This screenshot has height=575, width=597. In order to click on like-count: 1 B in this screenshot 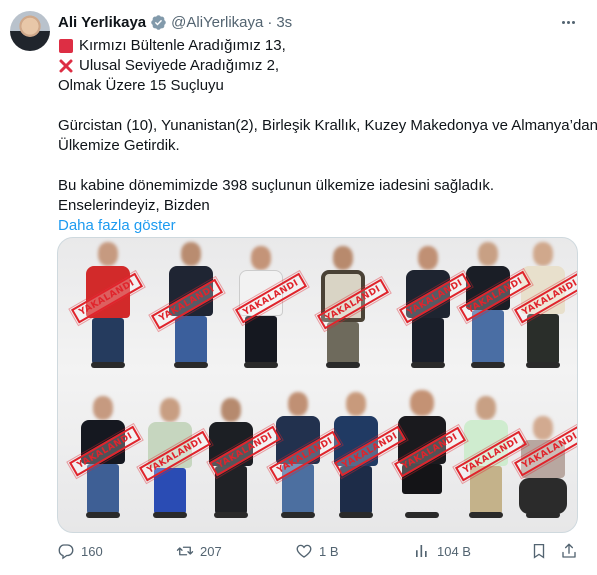, I will do `click(329, 551)`.